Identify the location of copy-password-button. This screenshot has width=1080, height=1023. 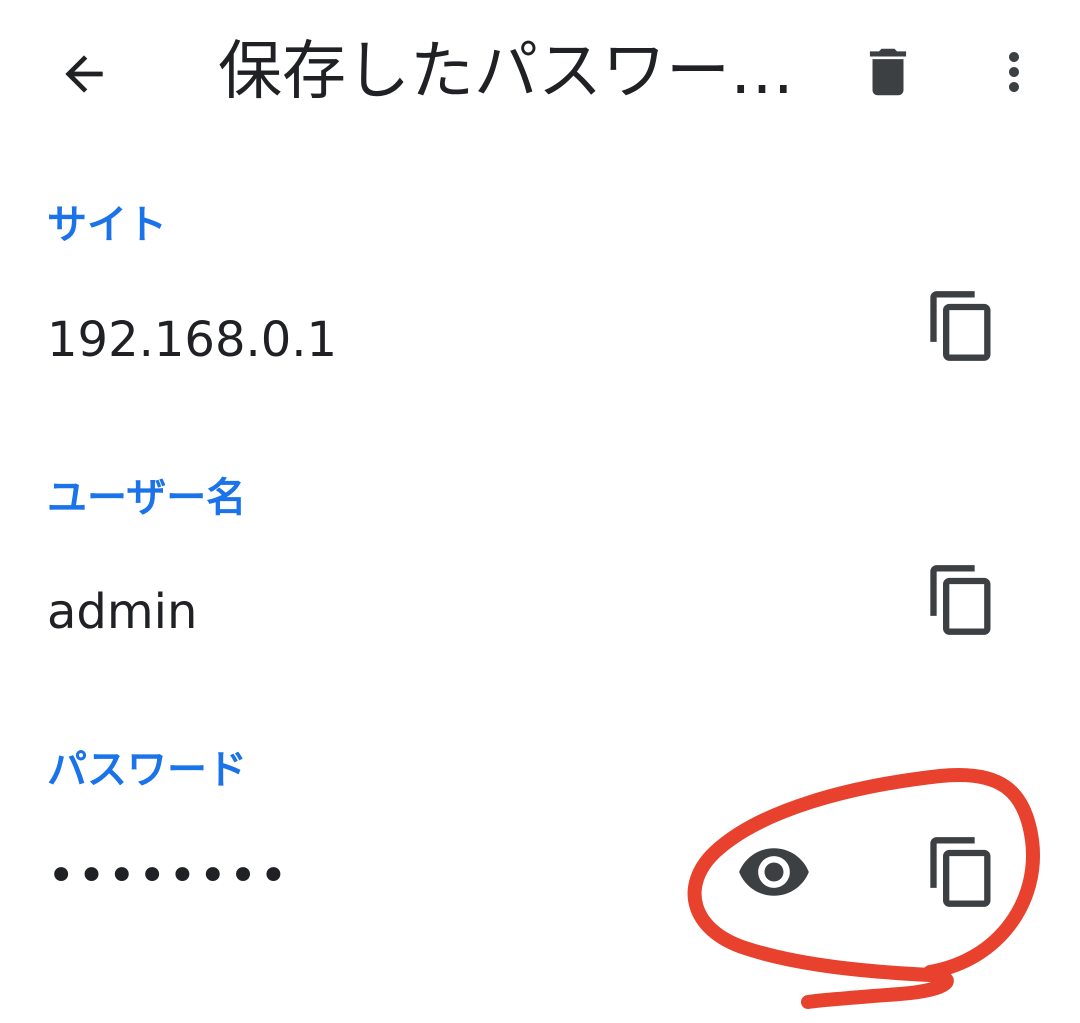
(962, 872).